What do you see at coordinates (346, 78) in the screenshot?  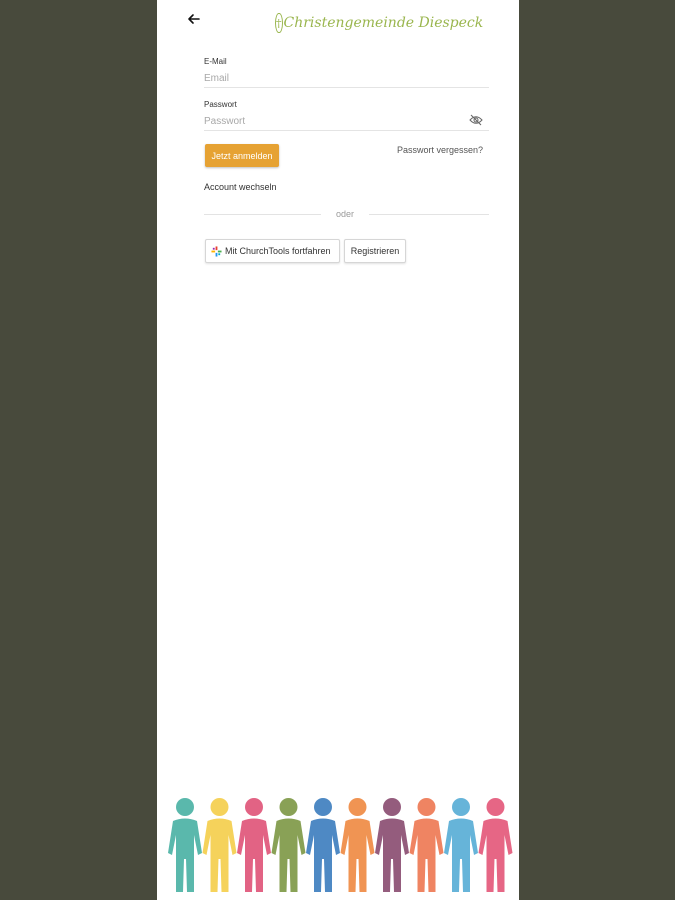 I see `email-input` at bounding box center [346, 78].